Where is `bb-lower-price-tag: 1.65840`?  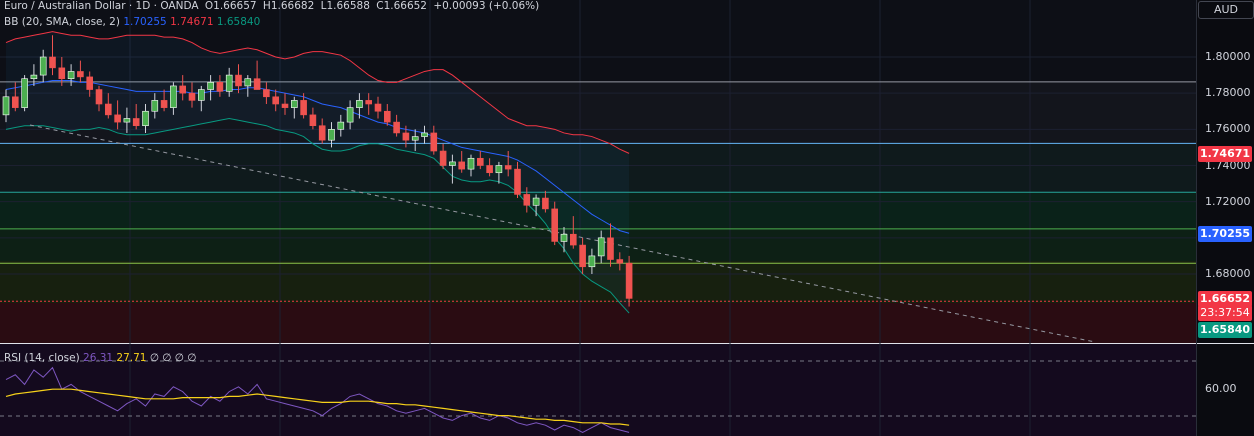
bb-lower-price-tag: 1.65840 is located at coordinates (1225, 330).